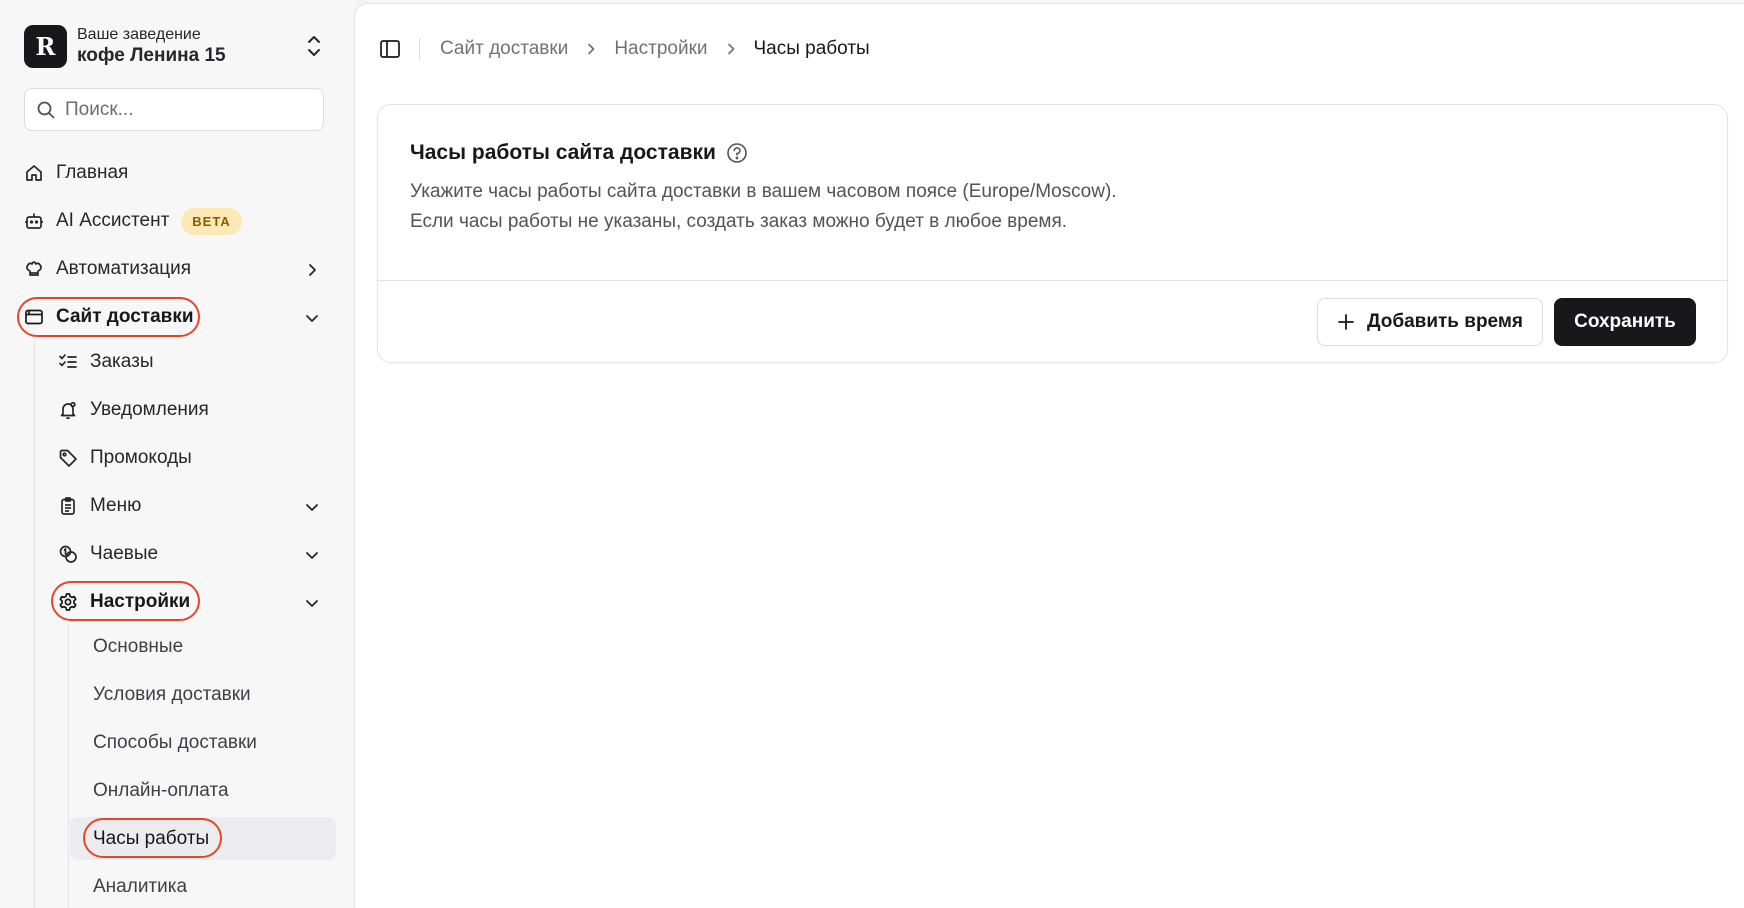 The height and width of the screenshot is (908, 1744). I want to click on nav-item-tips-label: Чаевые, so click(124, 553).